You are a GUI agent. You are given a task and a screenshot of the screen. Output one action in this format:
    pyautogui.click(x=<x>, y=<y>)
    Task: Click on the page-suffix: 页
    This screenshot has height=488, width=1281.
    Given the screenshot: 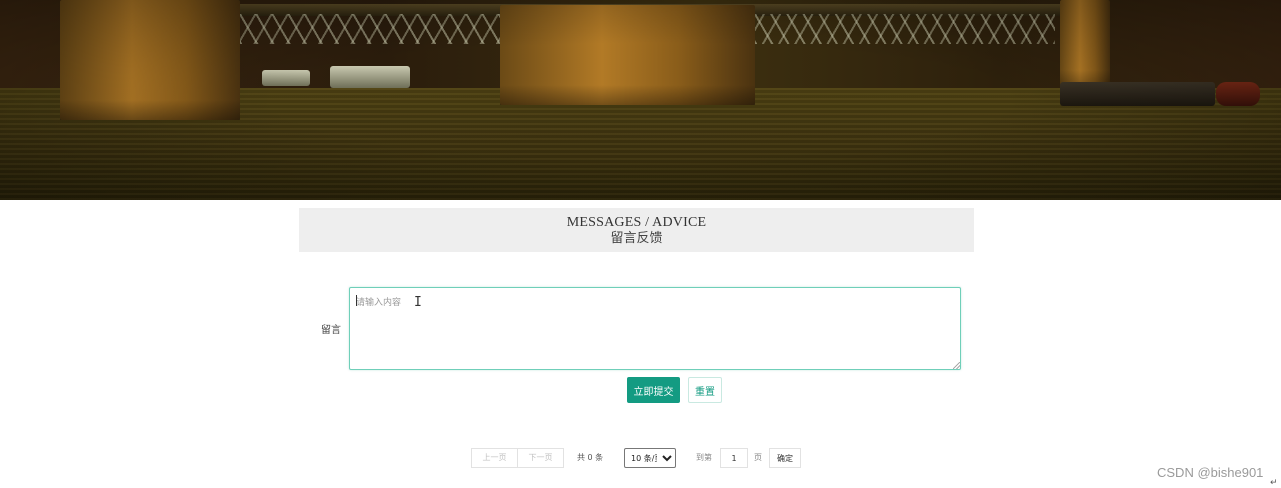 What is the action you would take?
    pyautogui.click(x=758, y=457)
    